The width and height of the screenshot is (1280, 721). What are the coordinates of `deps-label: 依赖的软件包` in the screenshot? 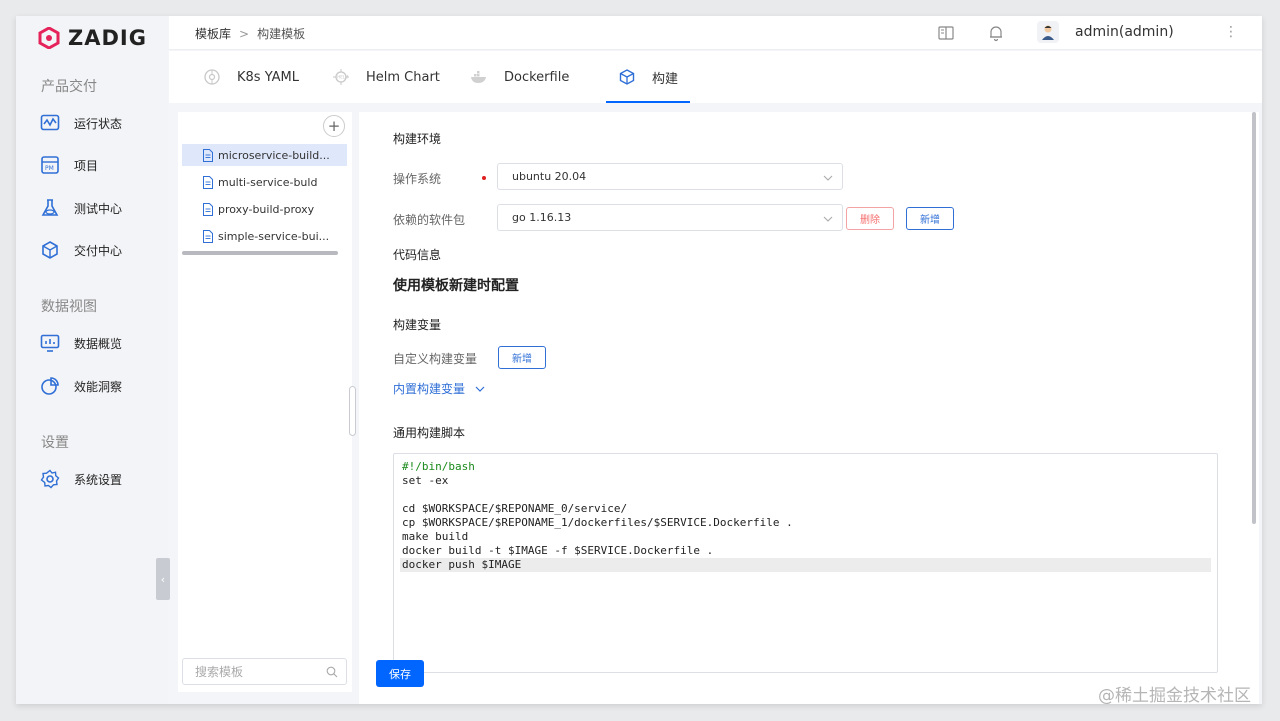 It's located at (429, 220).